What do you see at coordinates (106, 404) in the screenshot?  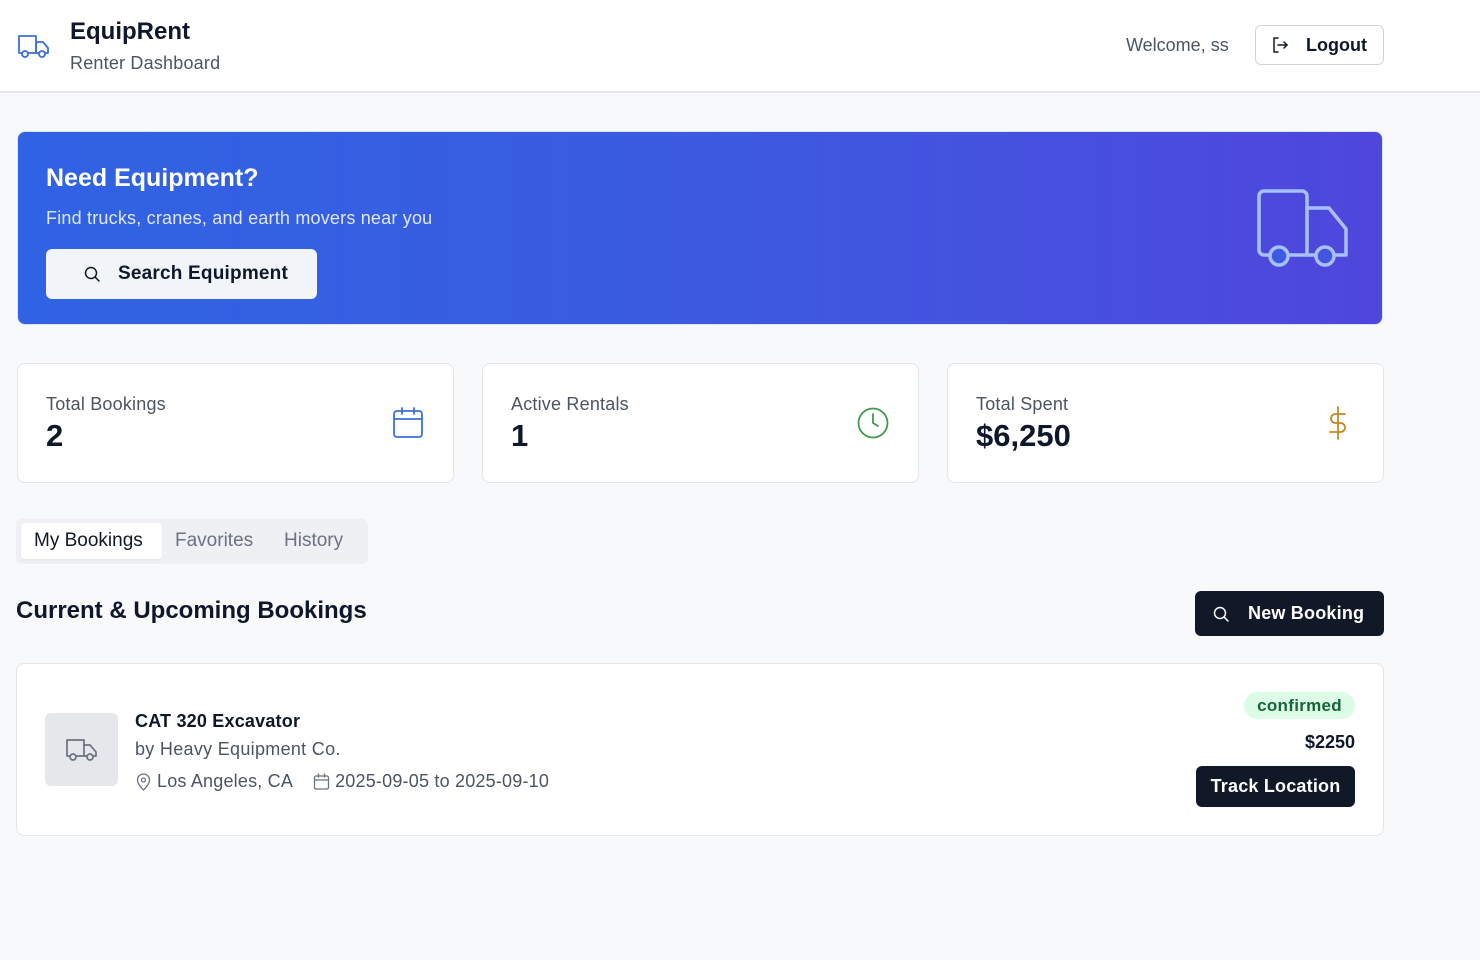 I see `stat-label: Total Bookings` at bounding box center [106, 404].